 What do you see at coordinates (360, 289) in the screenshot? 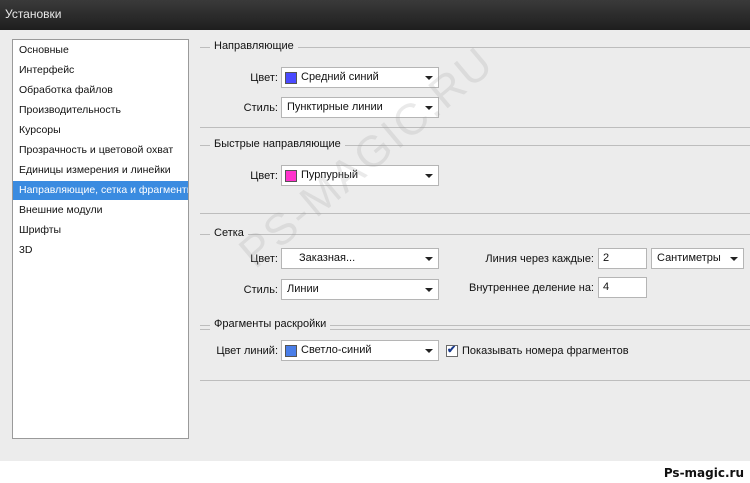
I see `grid-style-select: Линии` at bounding box center [360, 289].